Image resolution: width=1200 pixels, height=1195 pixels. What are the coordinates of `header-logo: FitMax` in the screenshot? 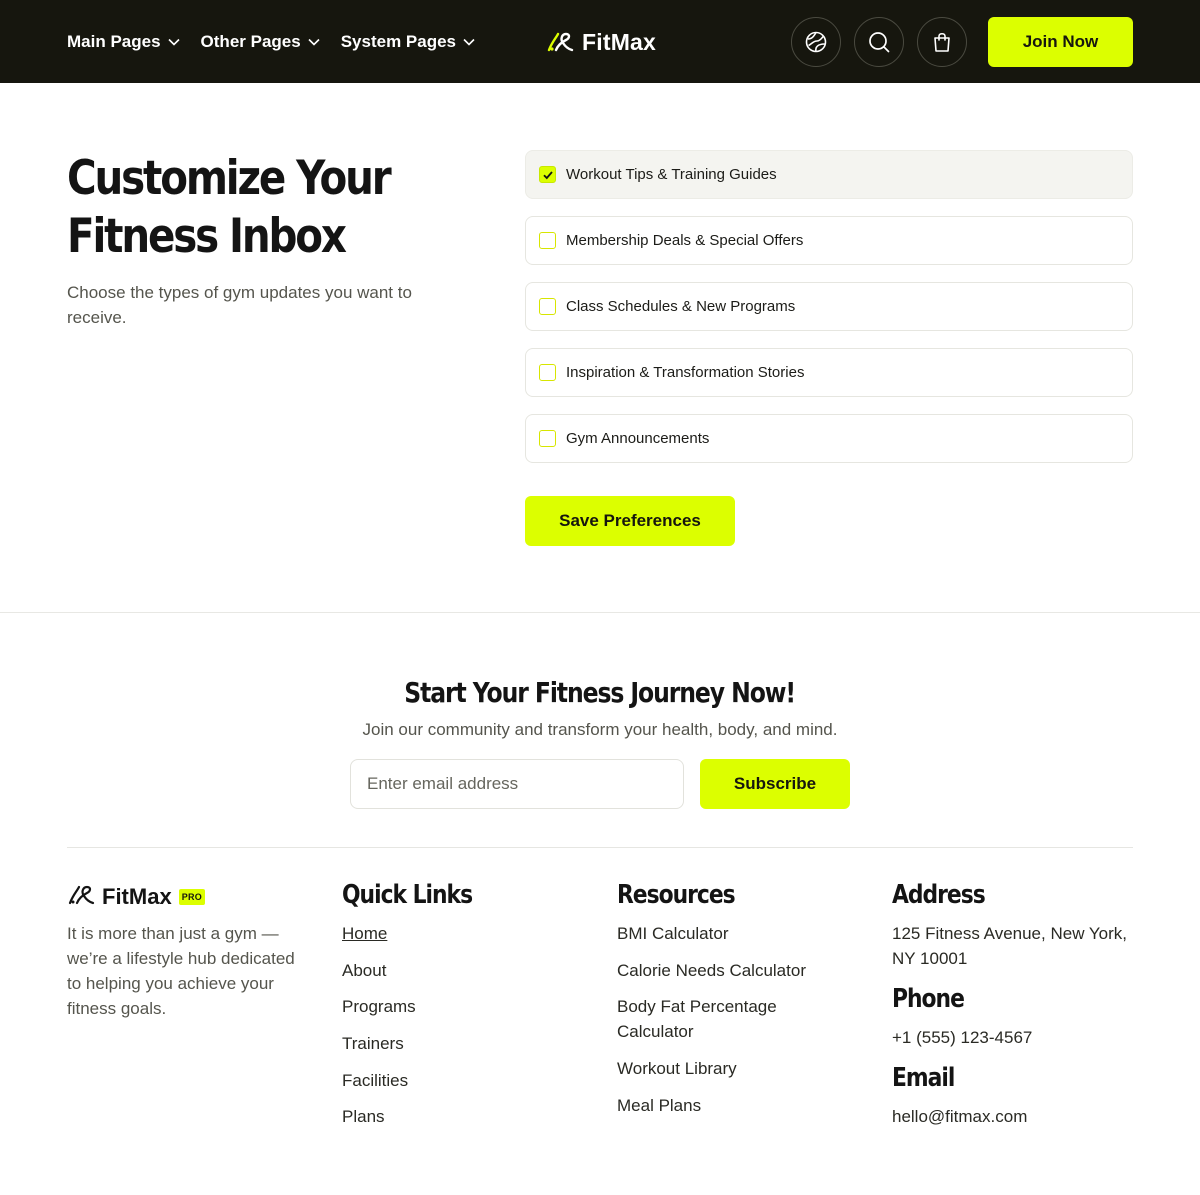 It's located at (601, 42).